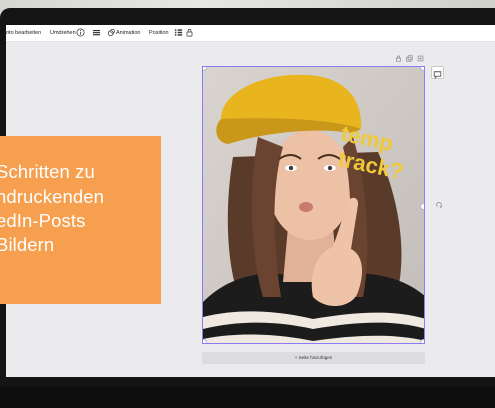  What do you see at coordinates (178, 32) in the screenshot?
I see `grid-icon` at bounding box center [178, 32].